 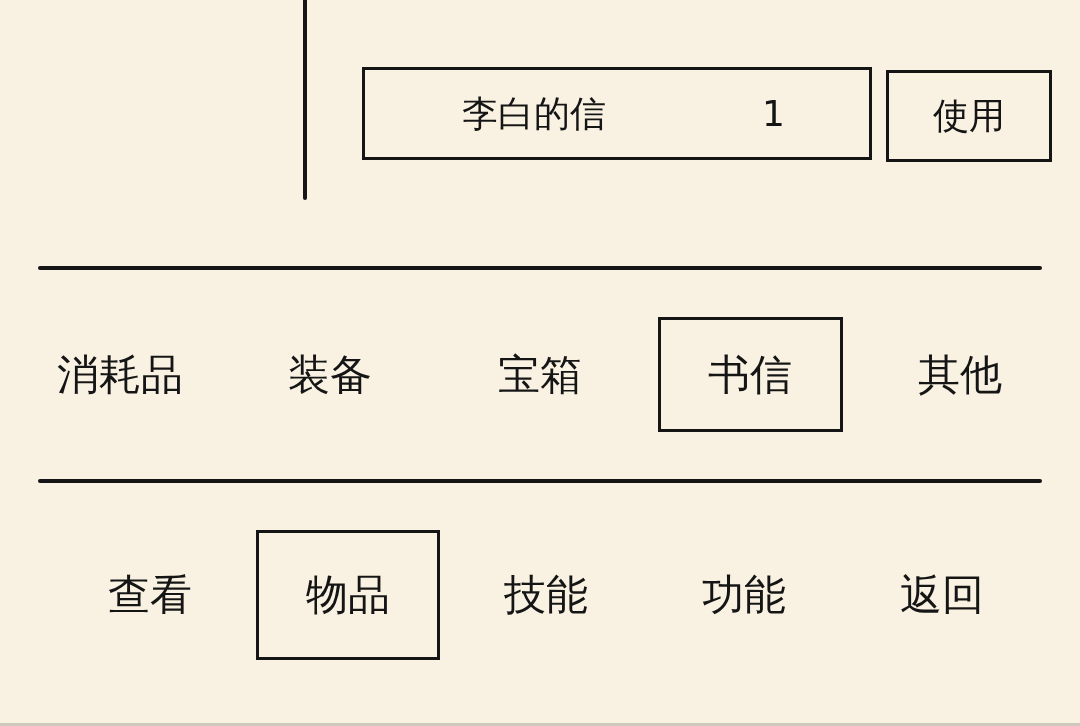 I want to click on menu-tab: 技能, so click(x=546, y=595).